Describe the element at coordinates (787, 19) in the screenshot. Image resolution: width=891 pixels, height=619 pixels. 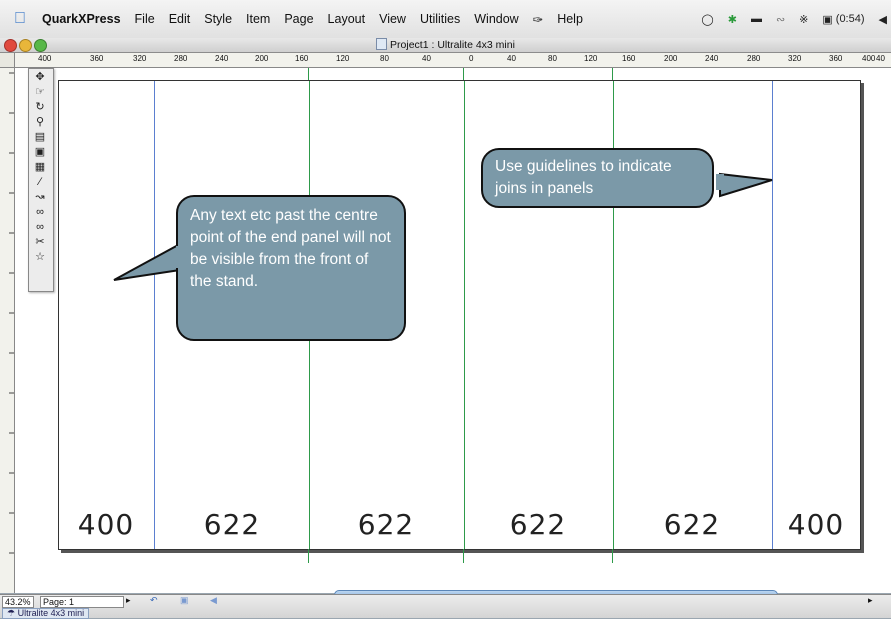
I see `status-menus: ◯ ✱ ▬ ∾ ※ ▣ (0:54) ◀` at that location.